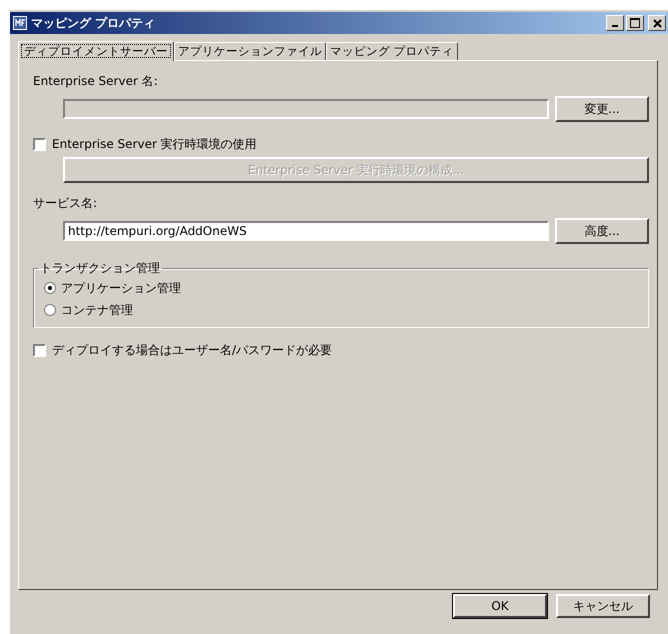  Describe the element at coordinates (154, 144) in the screenshot. I see `checkbox-label: Enterprise Server 実行時環境の使用` at that location.